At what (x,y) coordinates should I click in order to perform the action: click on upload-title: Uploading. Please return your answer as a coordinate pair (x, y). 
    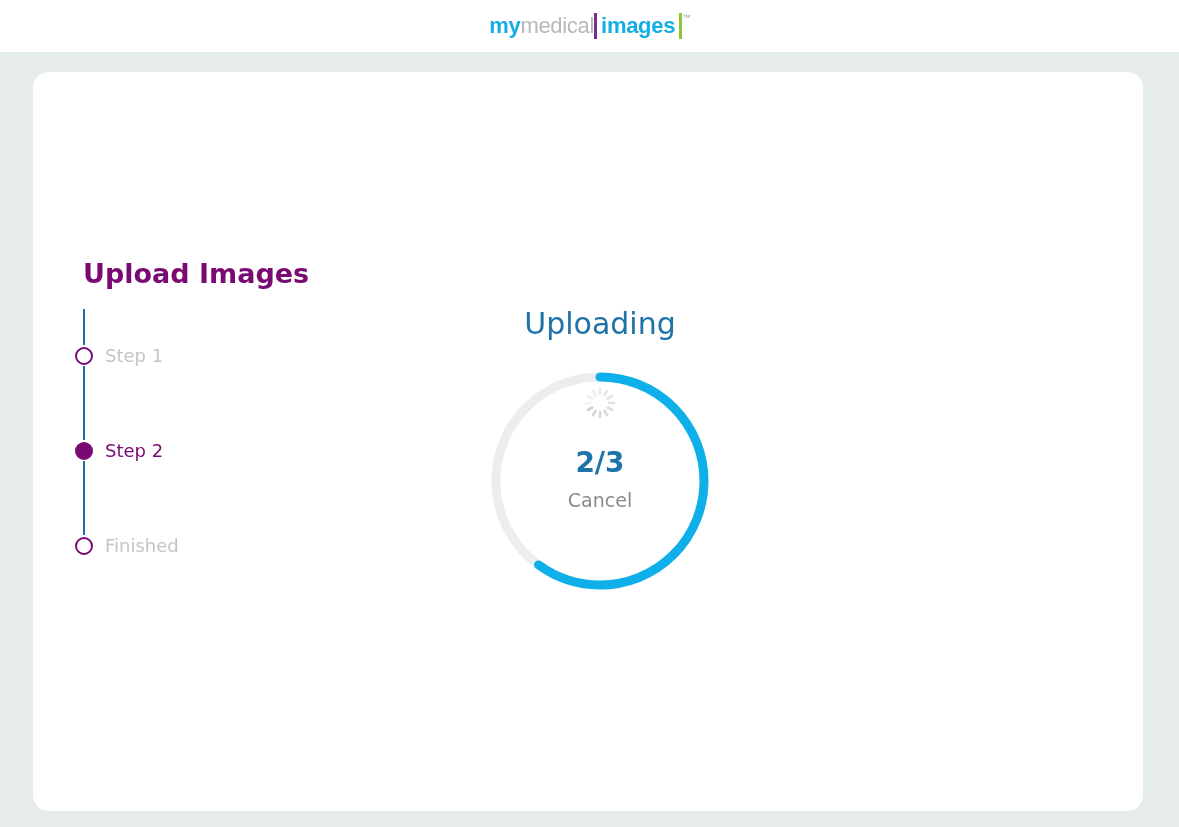
    Looking at the image, I should click on (600, 323).